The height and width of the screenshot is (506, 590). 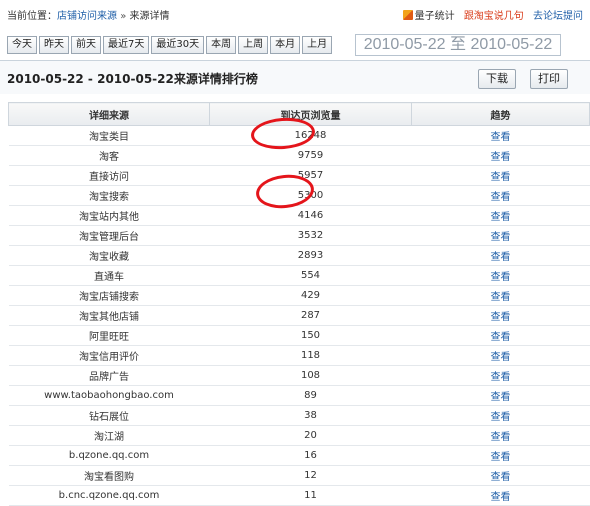 What do you see at coordinates (109, 495) in the screenshot?
I see `source-cell: b.cnc.qzone.qq.com` at bounding box center [109, 495].